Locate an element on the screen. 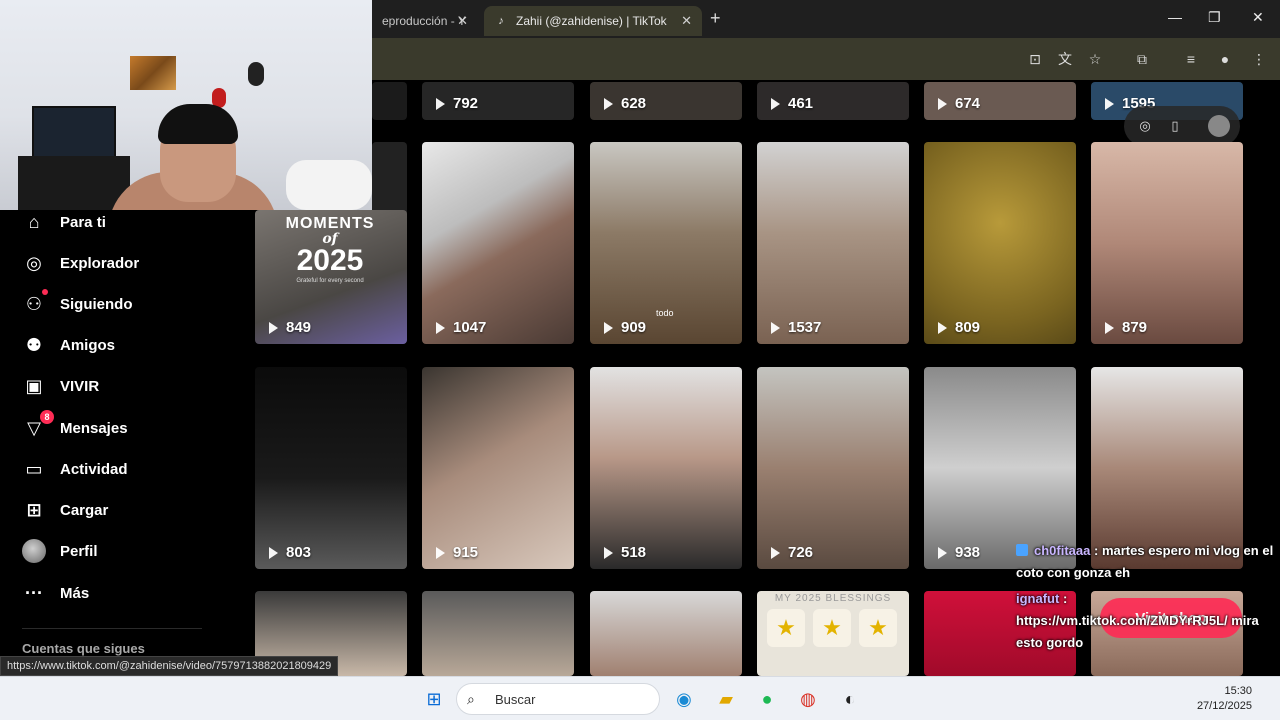 This screenshot has width=1280, height=720. sidebar-item-label: Mensajes is located at coordinates (94, 428).